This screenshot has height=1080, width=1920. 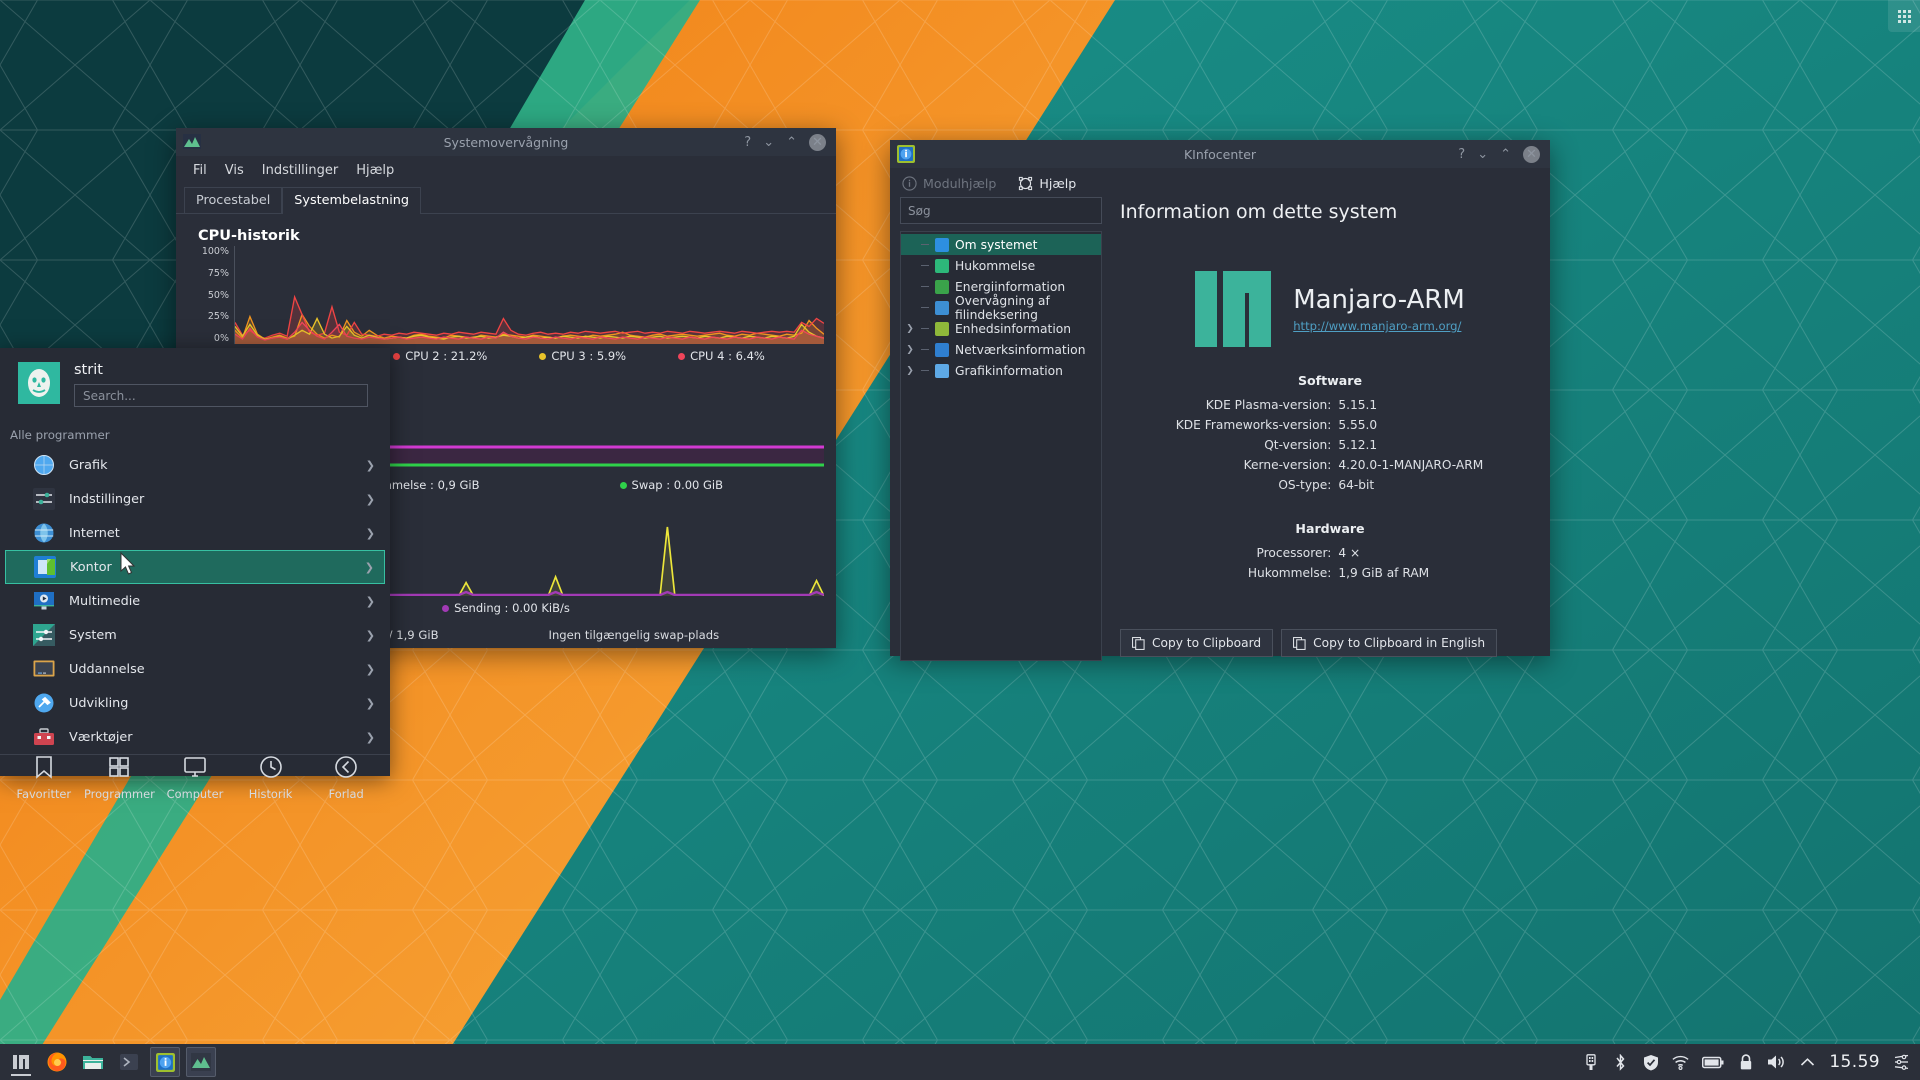 What do you see at coordinates (1349, 553) in the screenshot?
I see `hardware-value: 4 ×` at bounding box center [1349, 553].